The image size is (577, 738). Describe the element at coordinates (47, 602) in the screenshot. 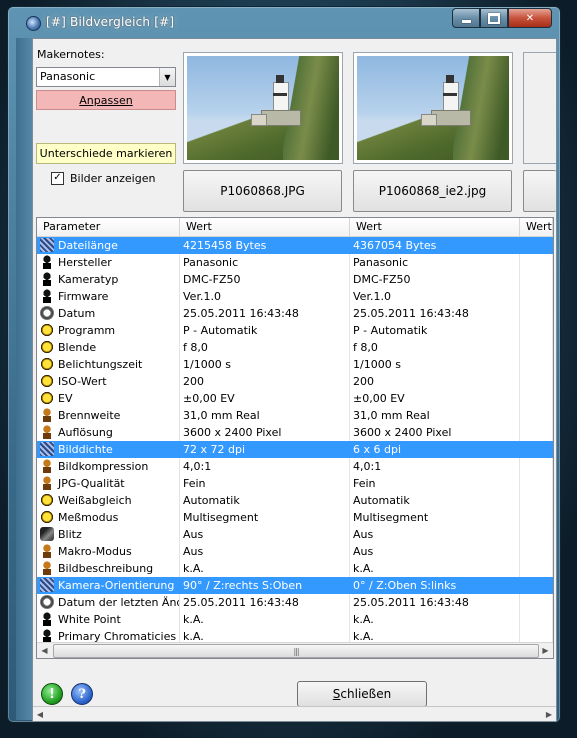

I see `clock-icon` at that location.